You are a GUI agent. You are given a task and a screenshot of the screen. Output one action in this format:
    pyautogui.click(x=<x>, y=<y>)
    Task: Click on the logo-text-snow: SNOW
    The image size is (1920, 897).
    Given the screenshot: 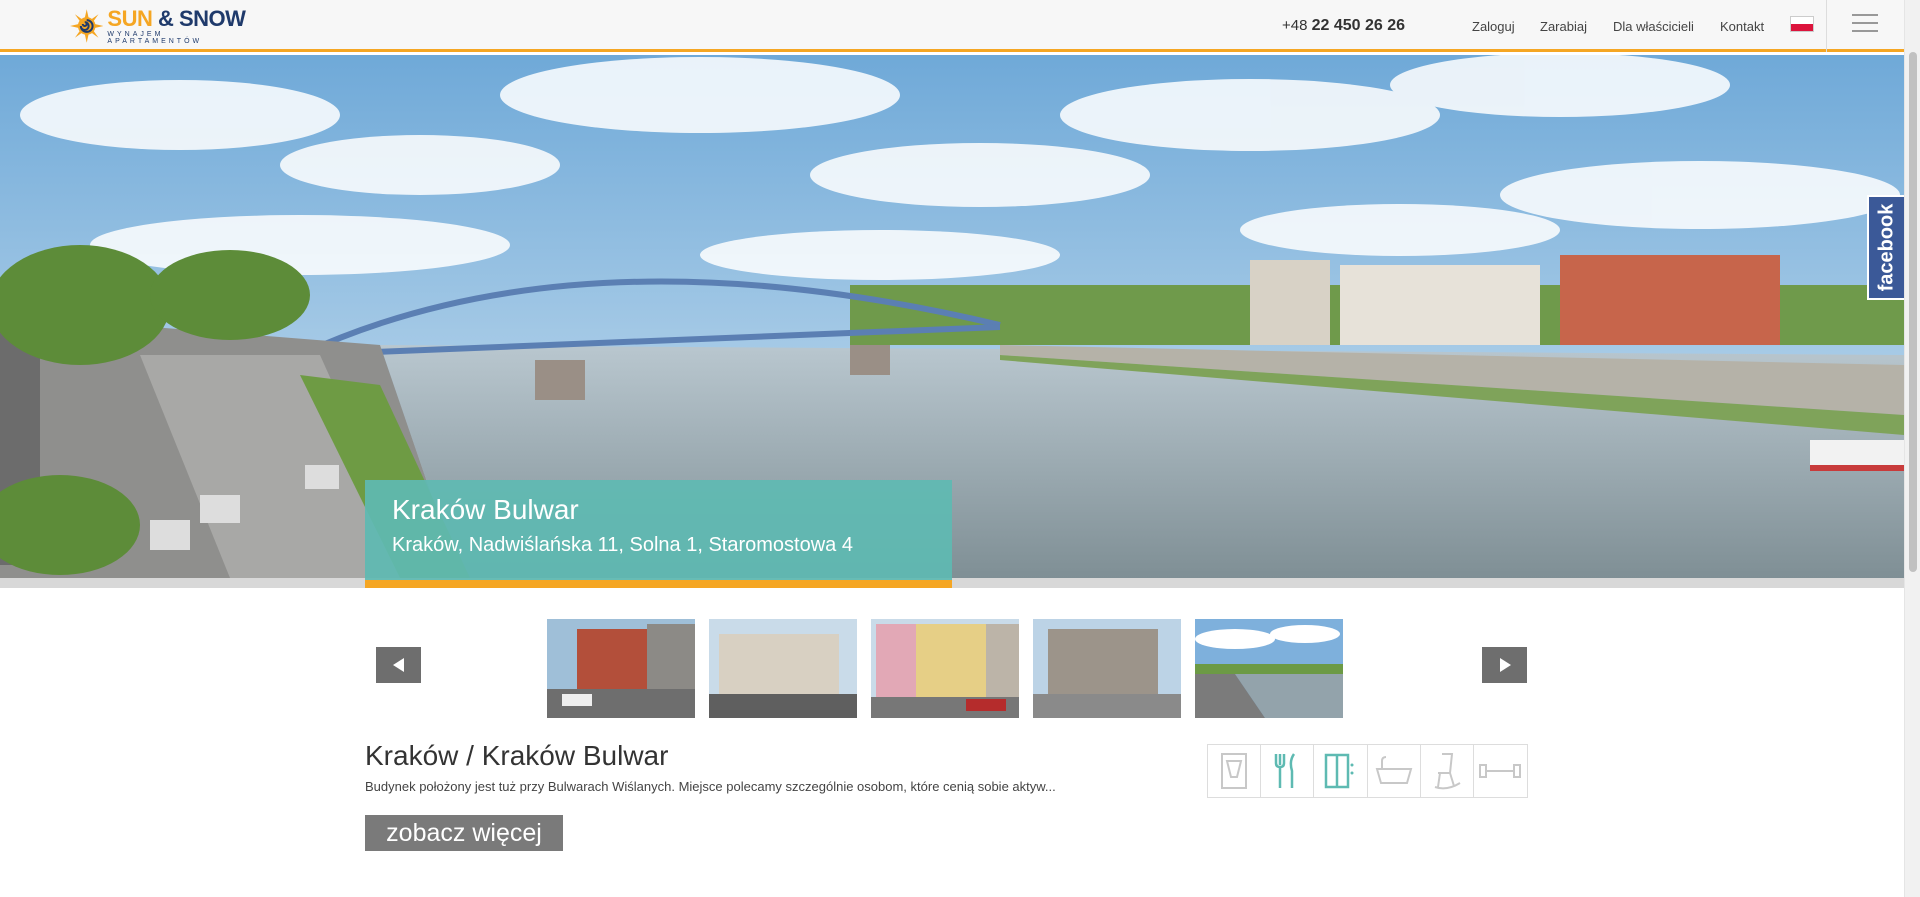 What is the action you would take?
    pyautogui.click(x=212, y=18)
    